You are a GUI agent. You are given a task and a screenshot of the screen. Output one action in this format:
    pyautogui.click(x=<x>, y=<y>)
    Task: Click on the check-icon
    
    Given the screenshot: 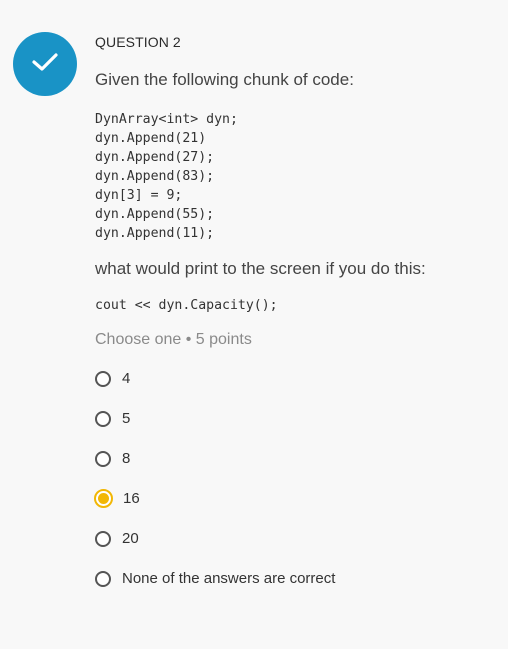 What is the action you would take?
    pyautogui.click(x=45, y=64)
    